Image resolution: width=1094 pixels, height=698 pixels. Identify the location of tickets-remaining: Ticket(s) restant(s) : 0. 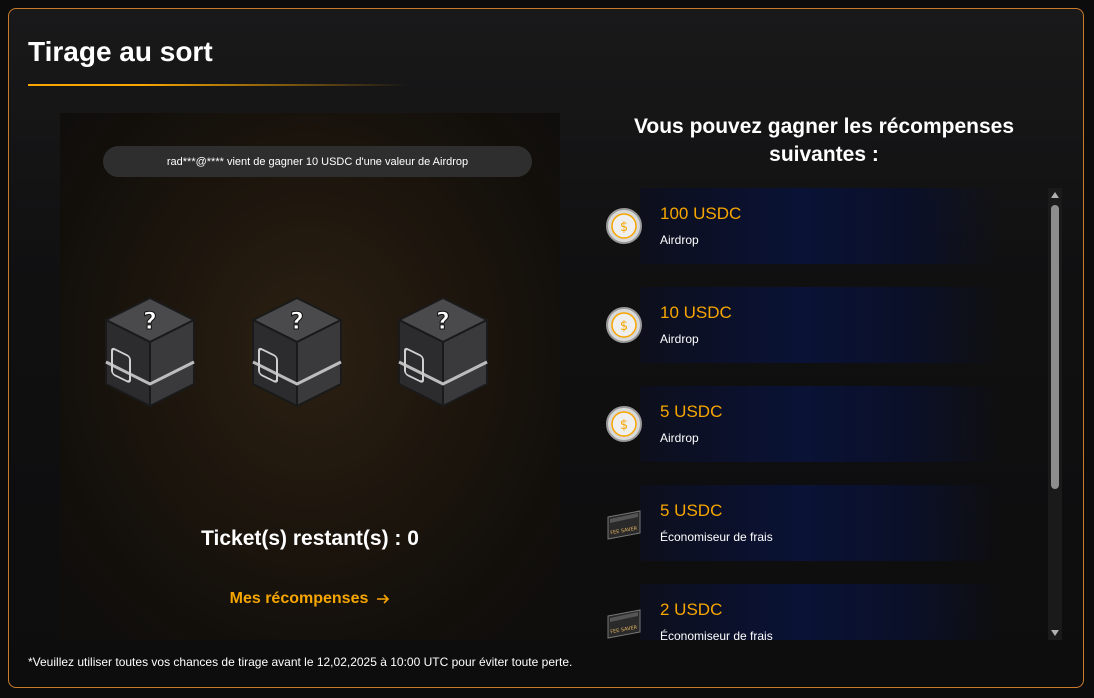
(310, 538).